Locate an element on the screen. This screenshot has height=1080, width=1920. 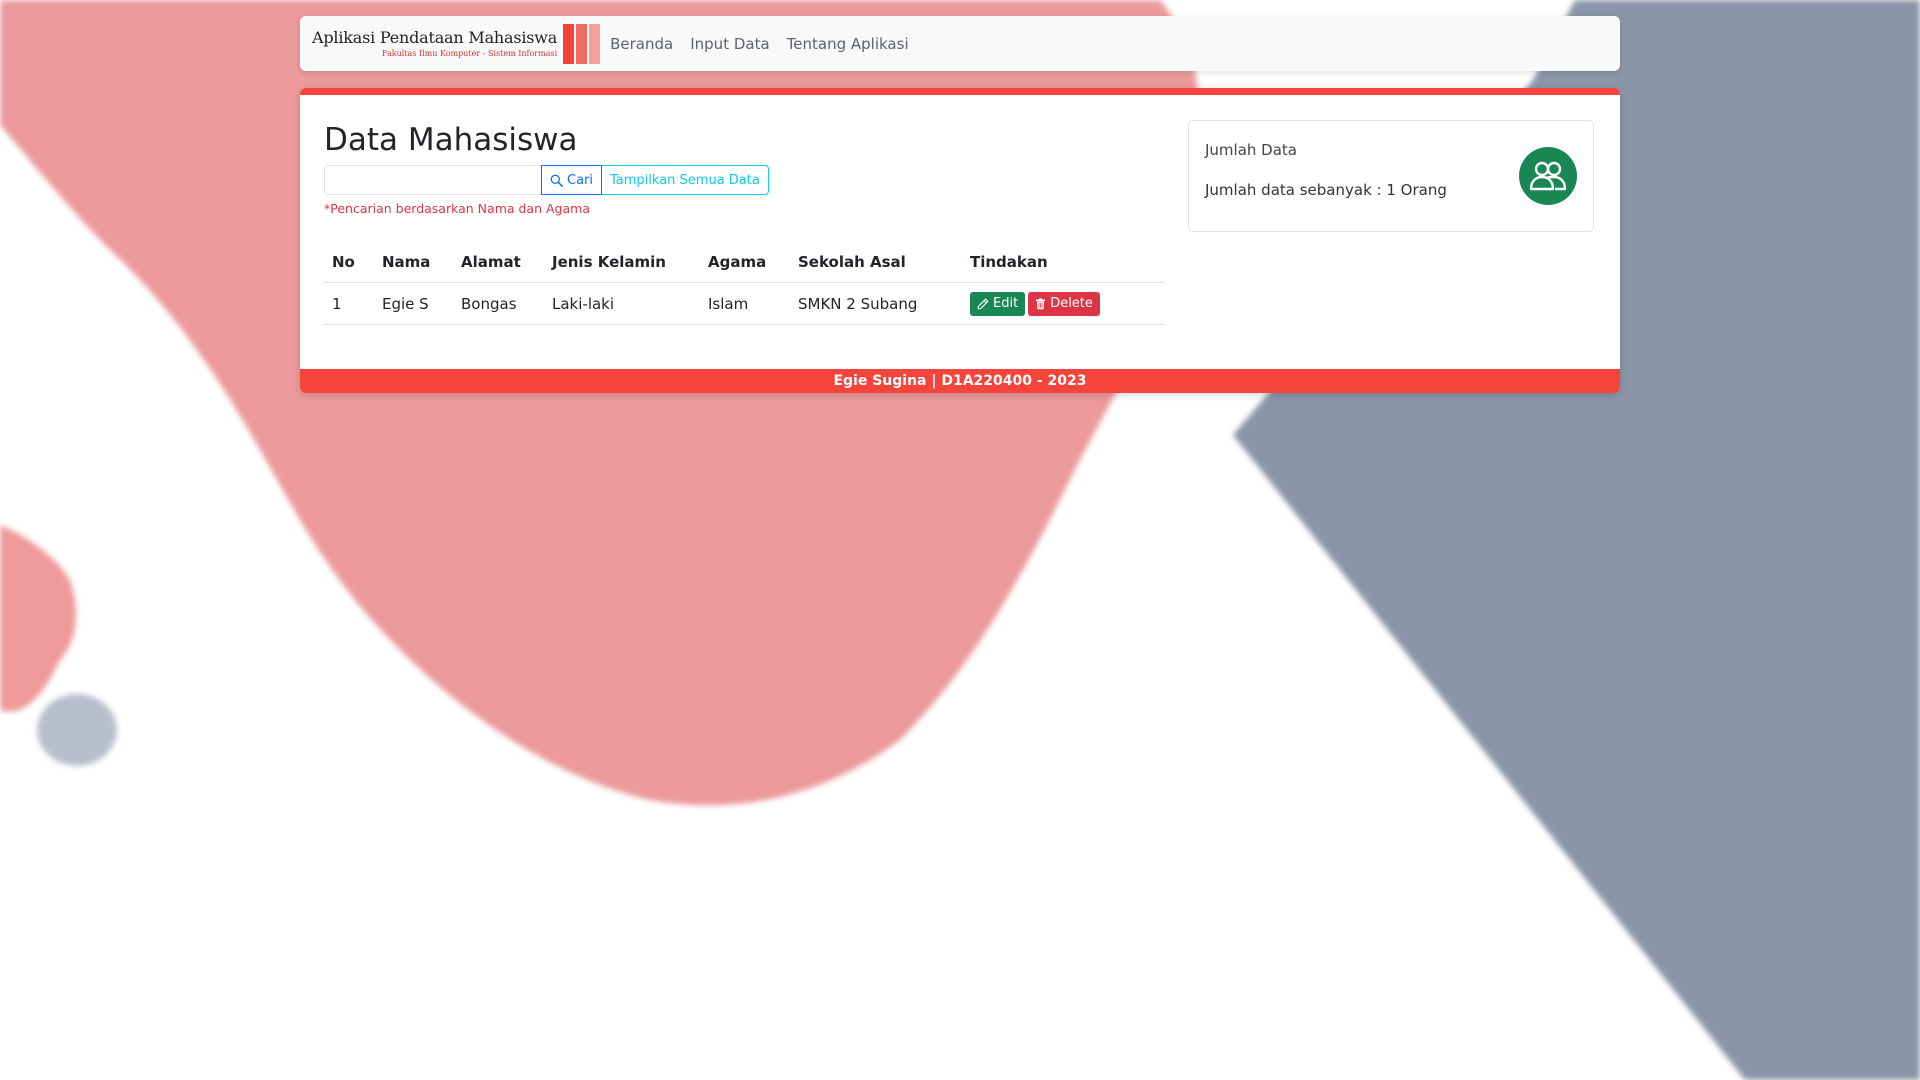
data-count-text: Jumlah data sebanyak : 1 Orang is located at coordinates (1326, 190).